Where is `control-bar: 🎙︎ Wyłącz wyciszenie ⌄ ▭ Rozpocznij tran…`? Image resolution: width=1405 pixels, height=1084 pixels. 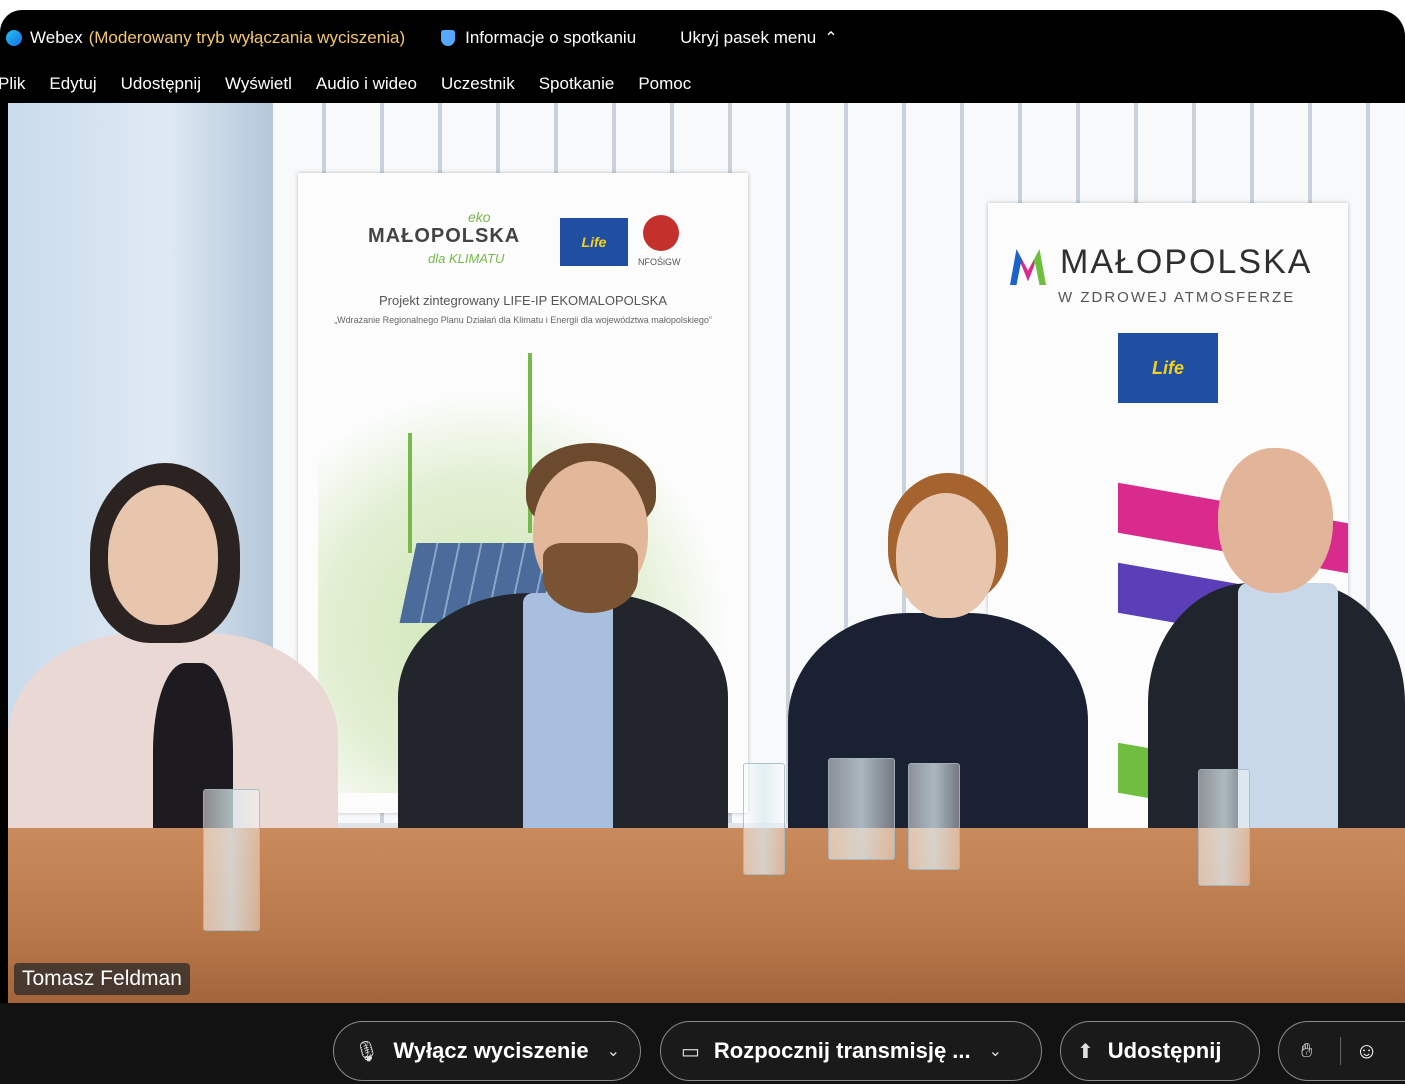
control-bar: 🎙︎ Wyłącz wyciszenie ⌄ ▭ Rozpocznij tran… is located at coordinates (702, 1043).